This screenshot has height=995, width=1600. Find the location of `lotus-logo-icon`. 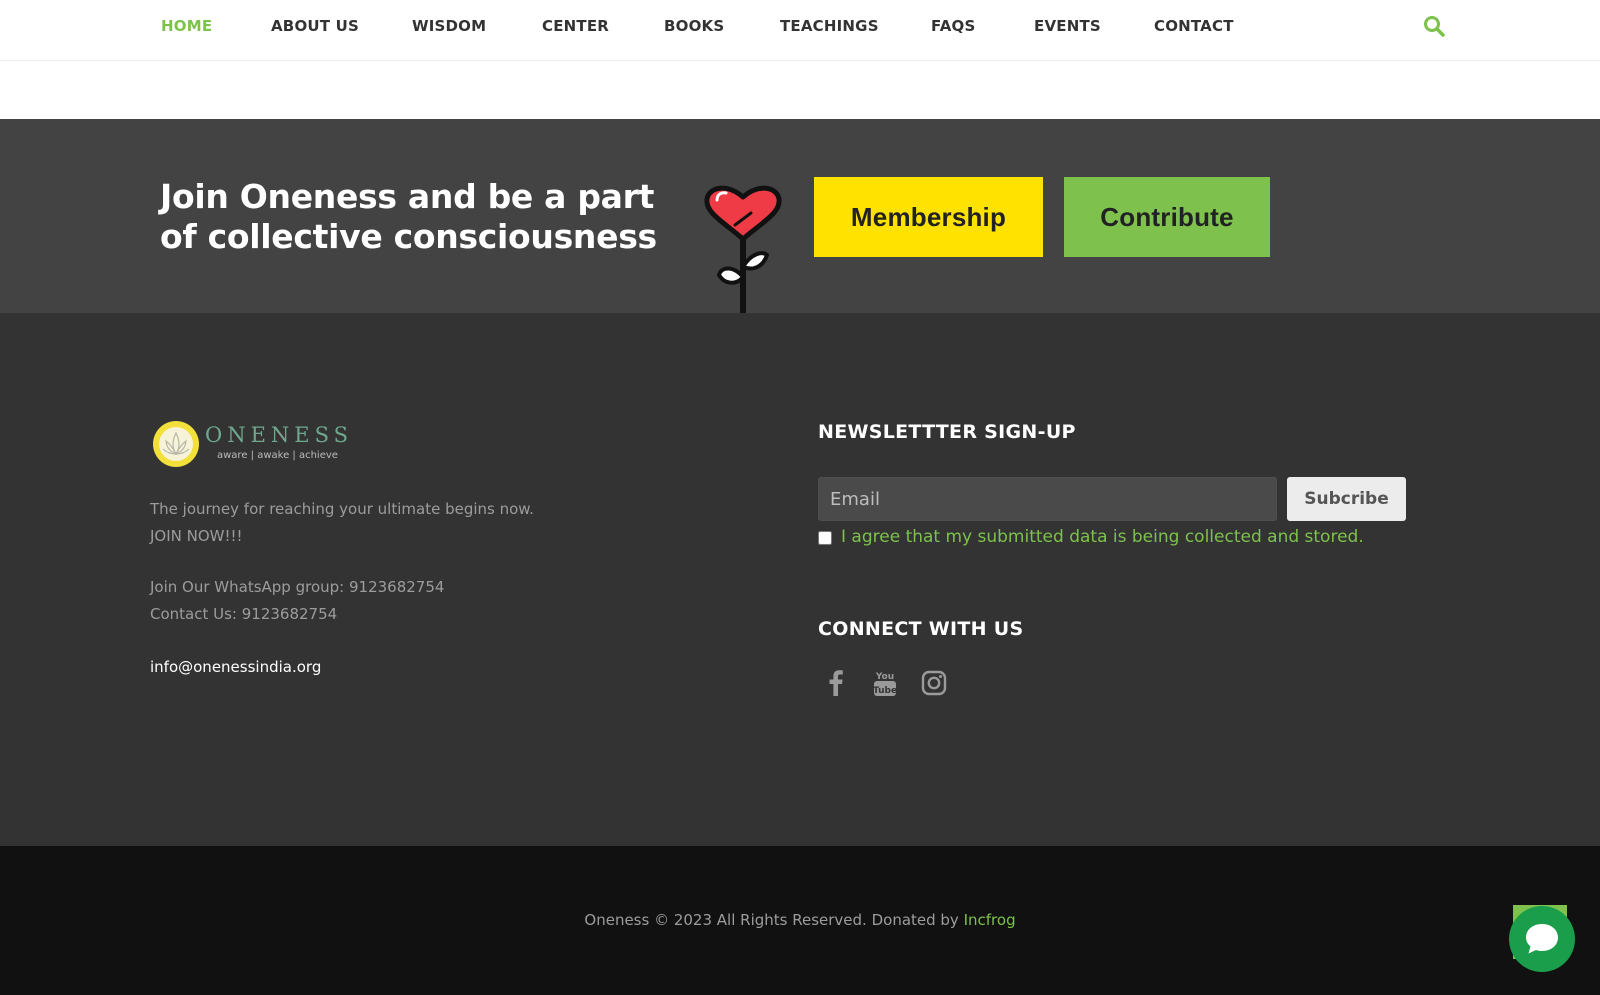

lotus-logo-icon is located at coordinates (176, 444).